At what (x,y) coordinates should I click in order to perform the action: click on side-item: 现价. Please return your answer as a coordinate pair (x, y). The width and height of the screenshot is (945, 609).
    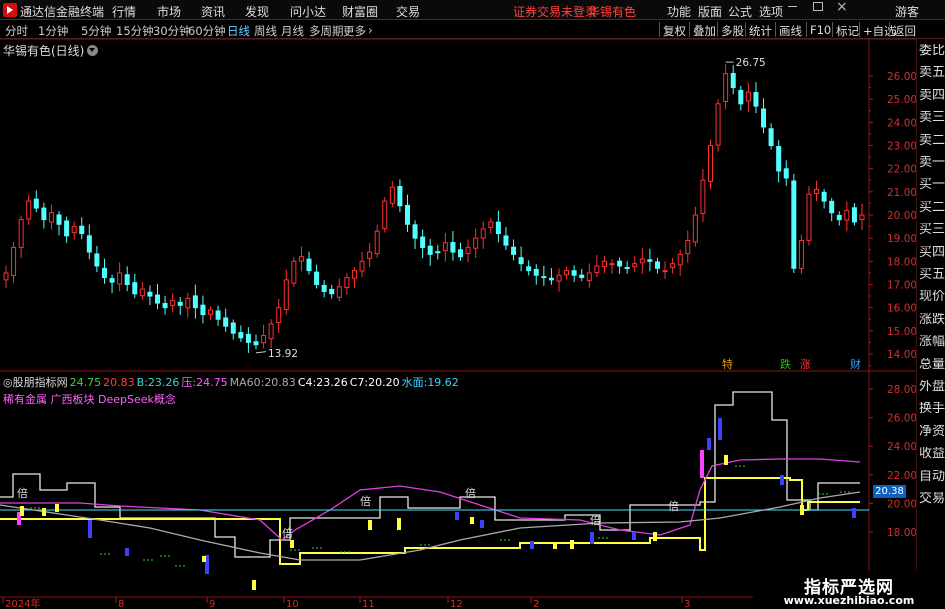
    Looking at the image, I should click on (932, 297).